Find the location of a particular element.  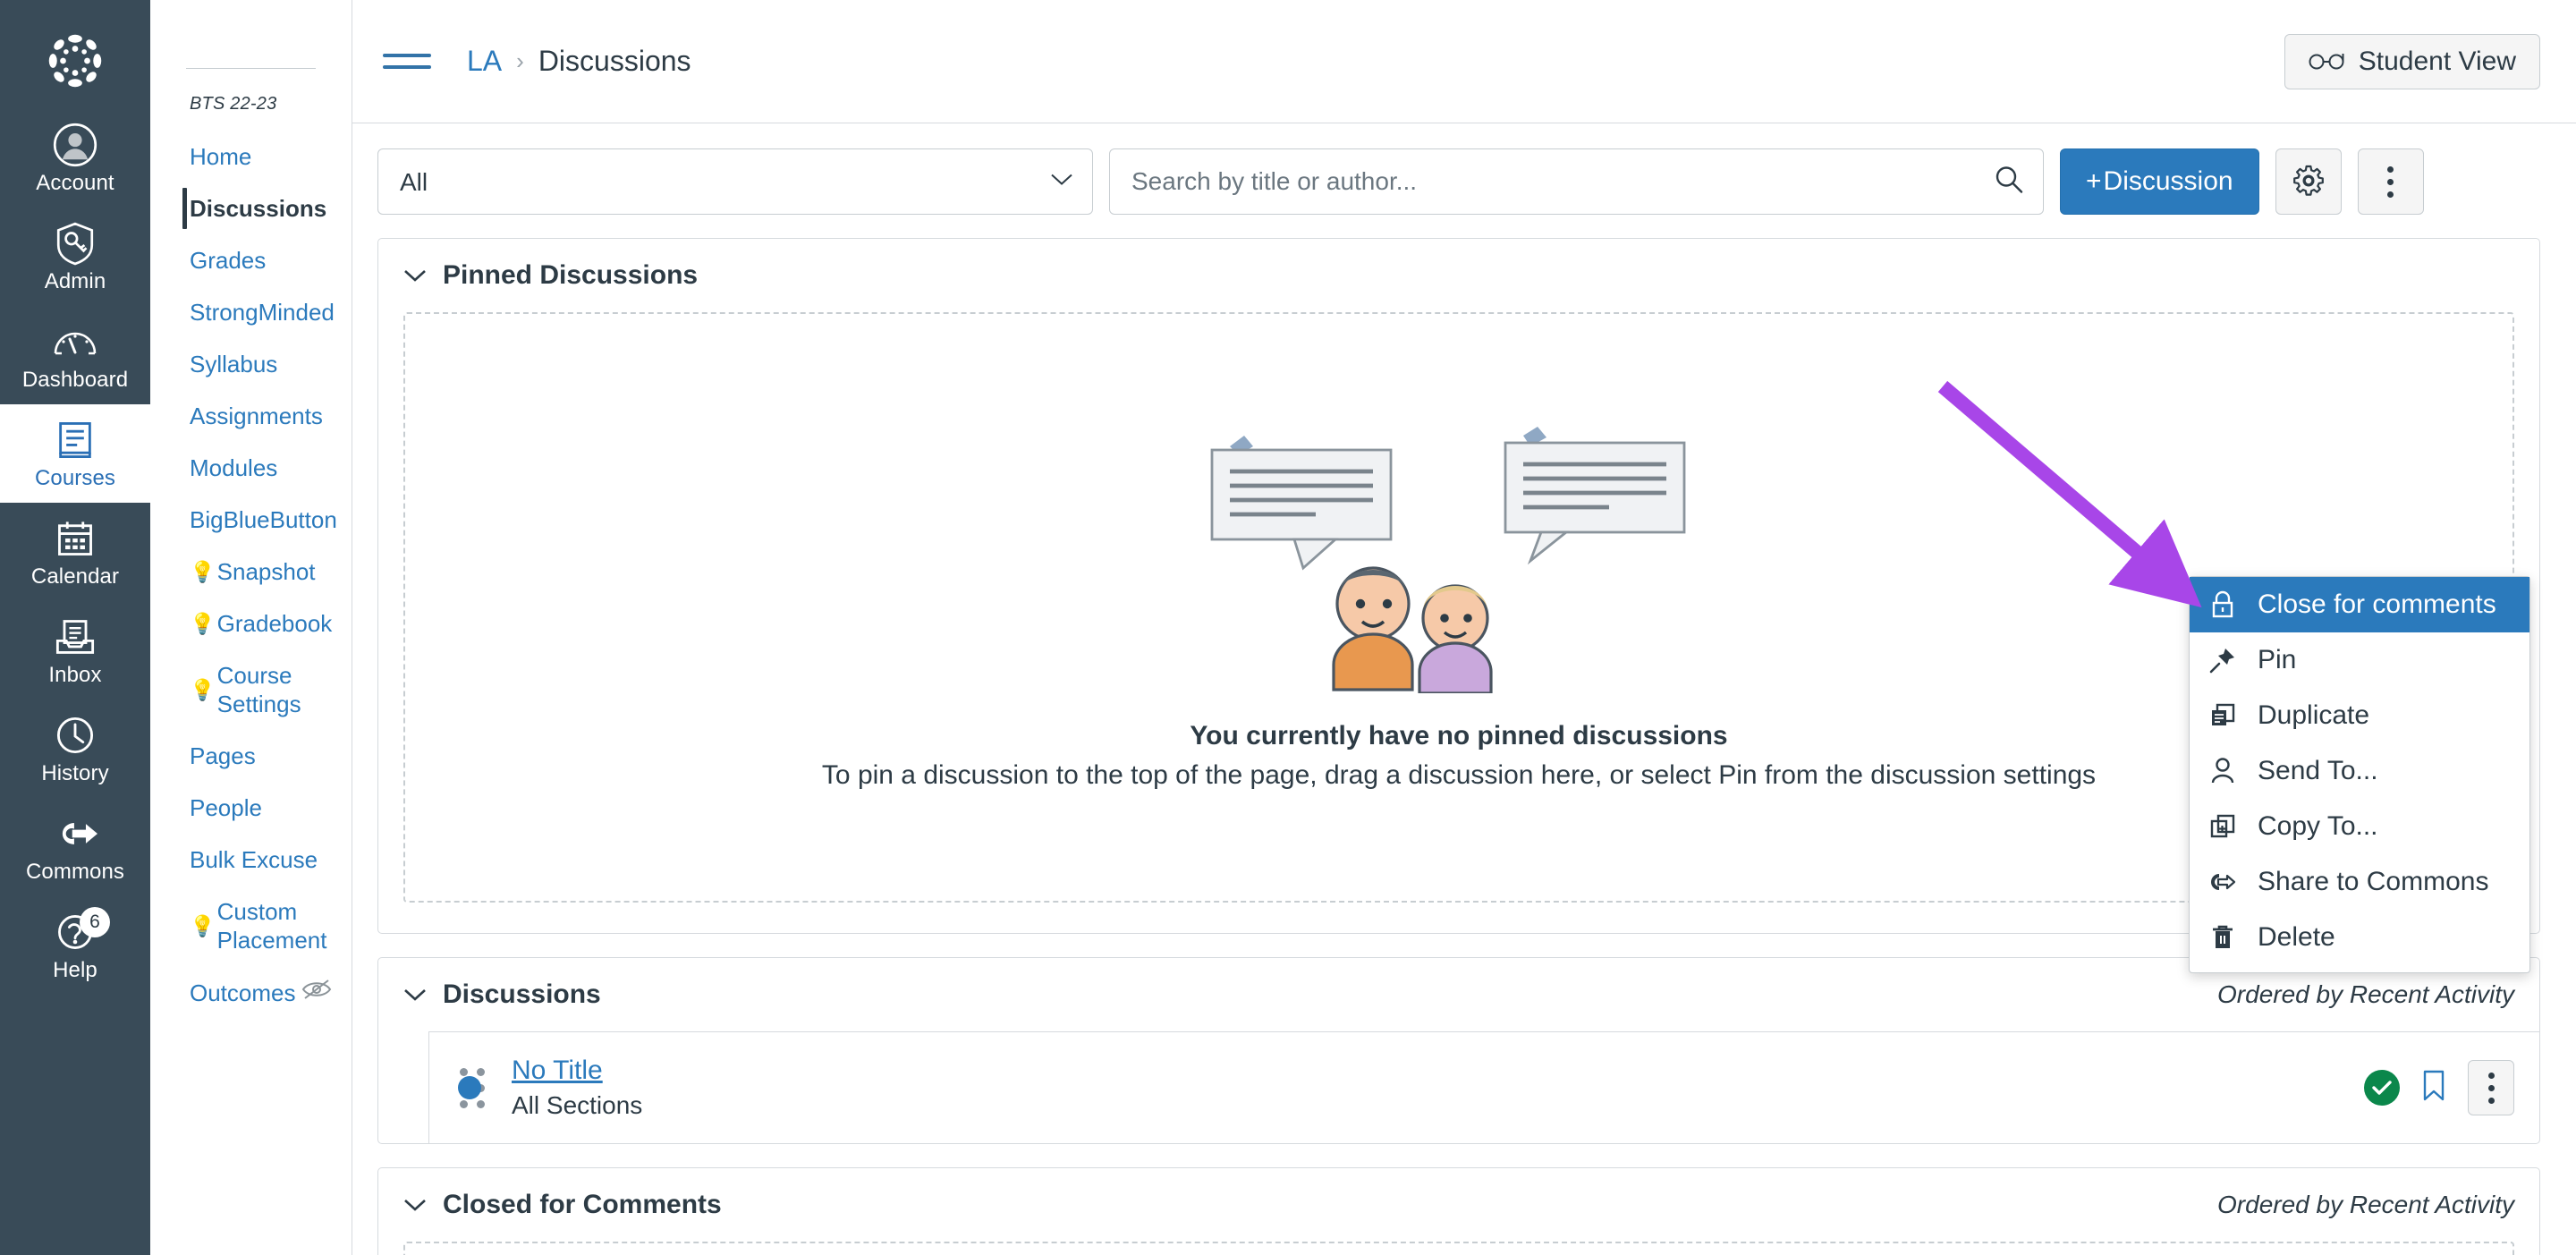

course-nav-item-grades: Grades is located at coordinates (251, 260).